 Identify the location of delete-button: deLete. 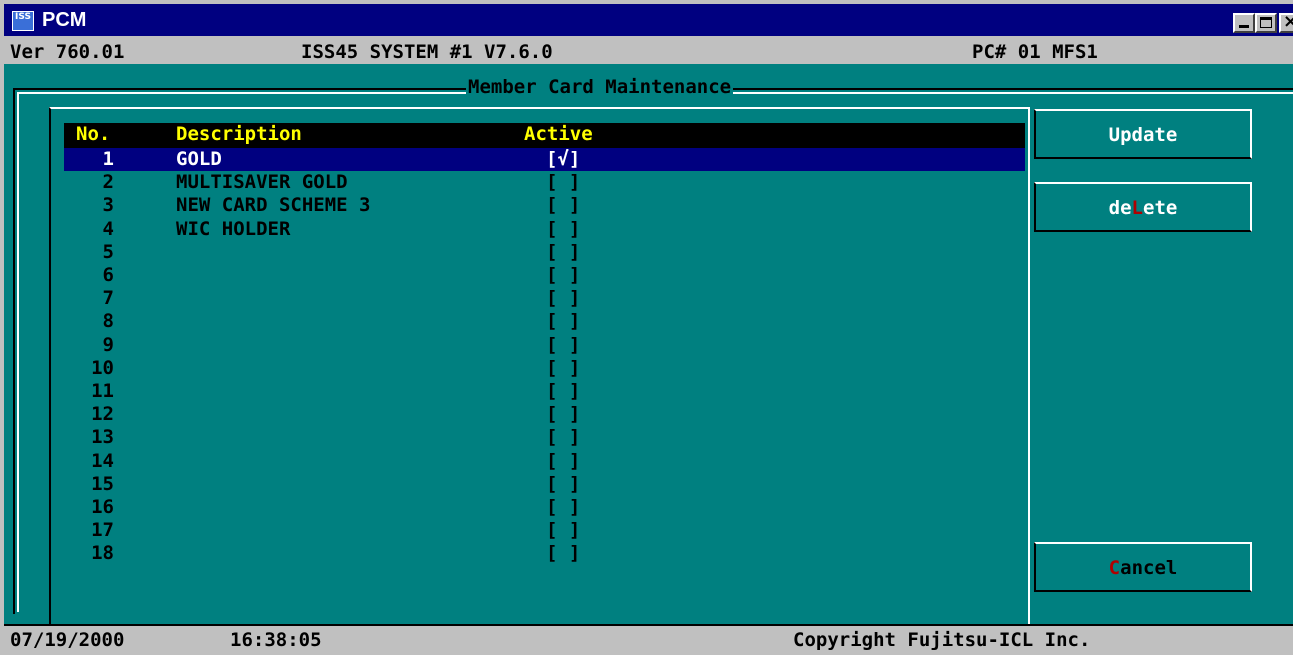
(1143, 207).